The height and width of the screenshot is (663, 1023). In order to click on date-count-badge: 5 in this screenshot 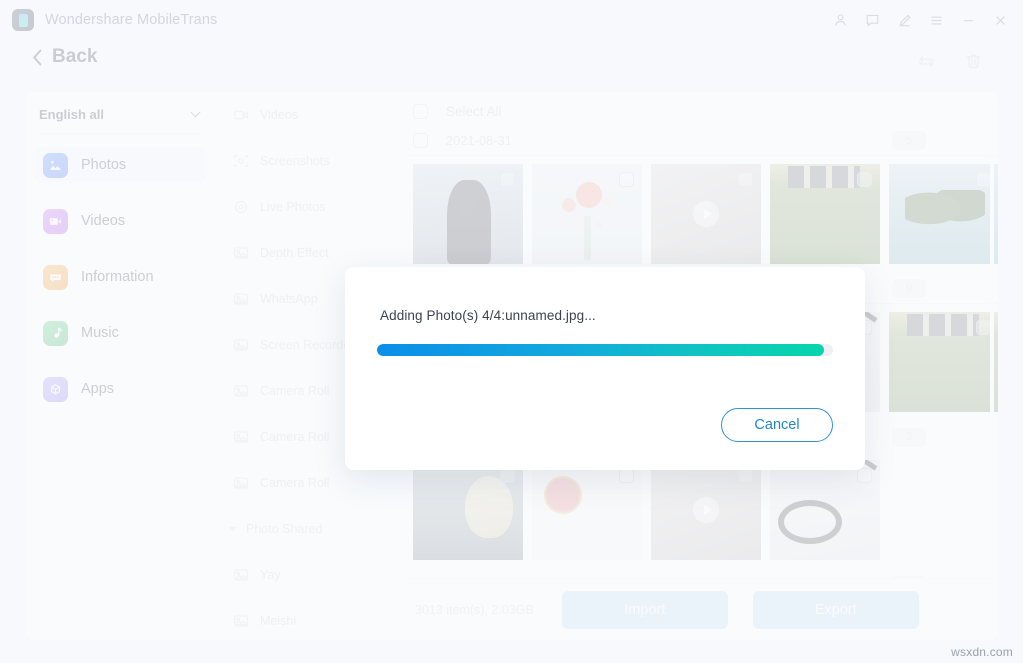, I will do `click(909, 140)`.